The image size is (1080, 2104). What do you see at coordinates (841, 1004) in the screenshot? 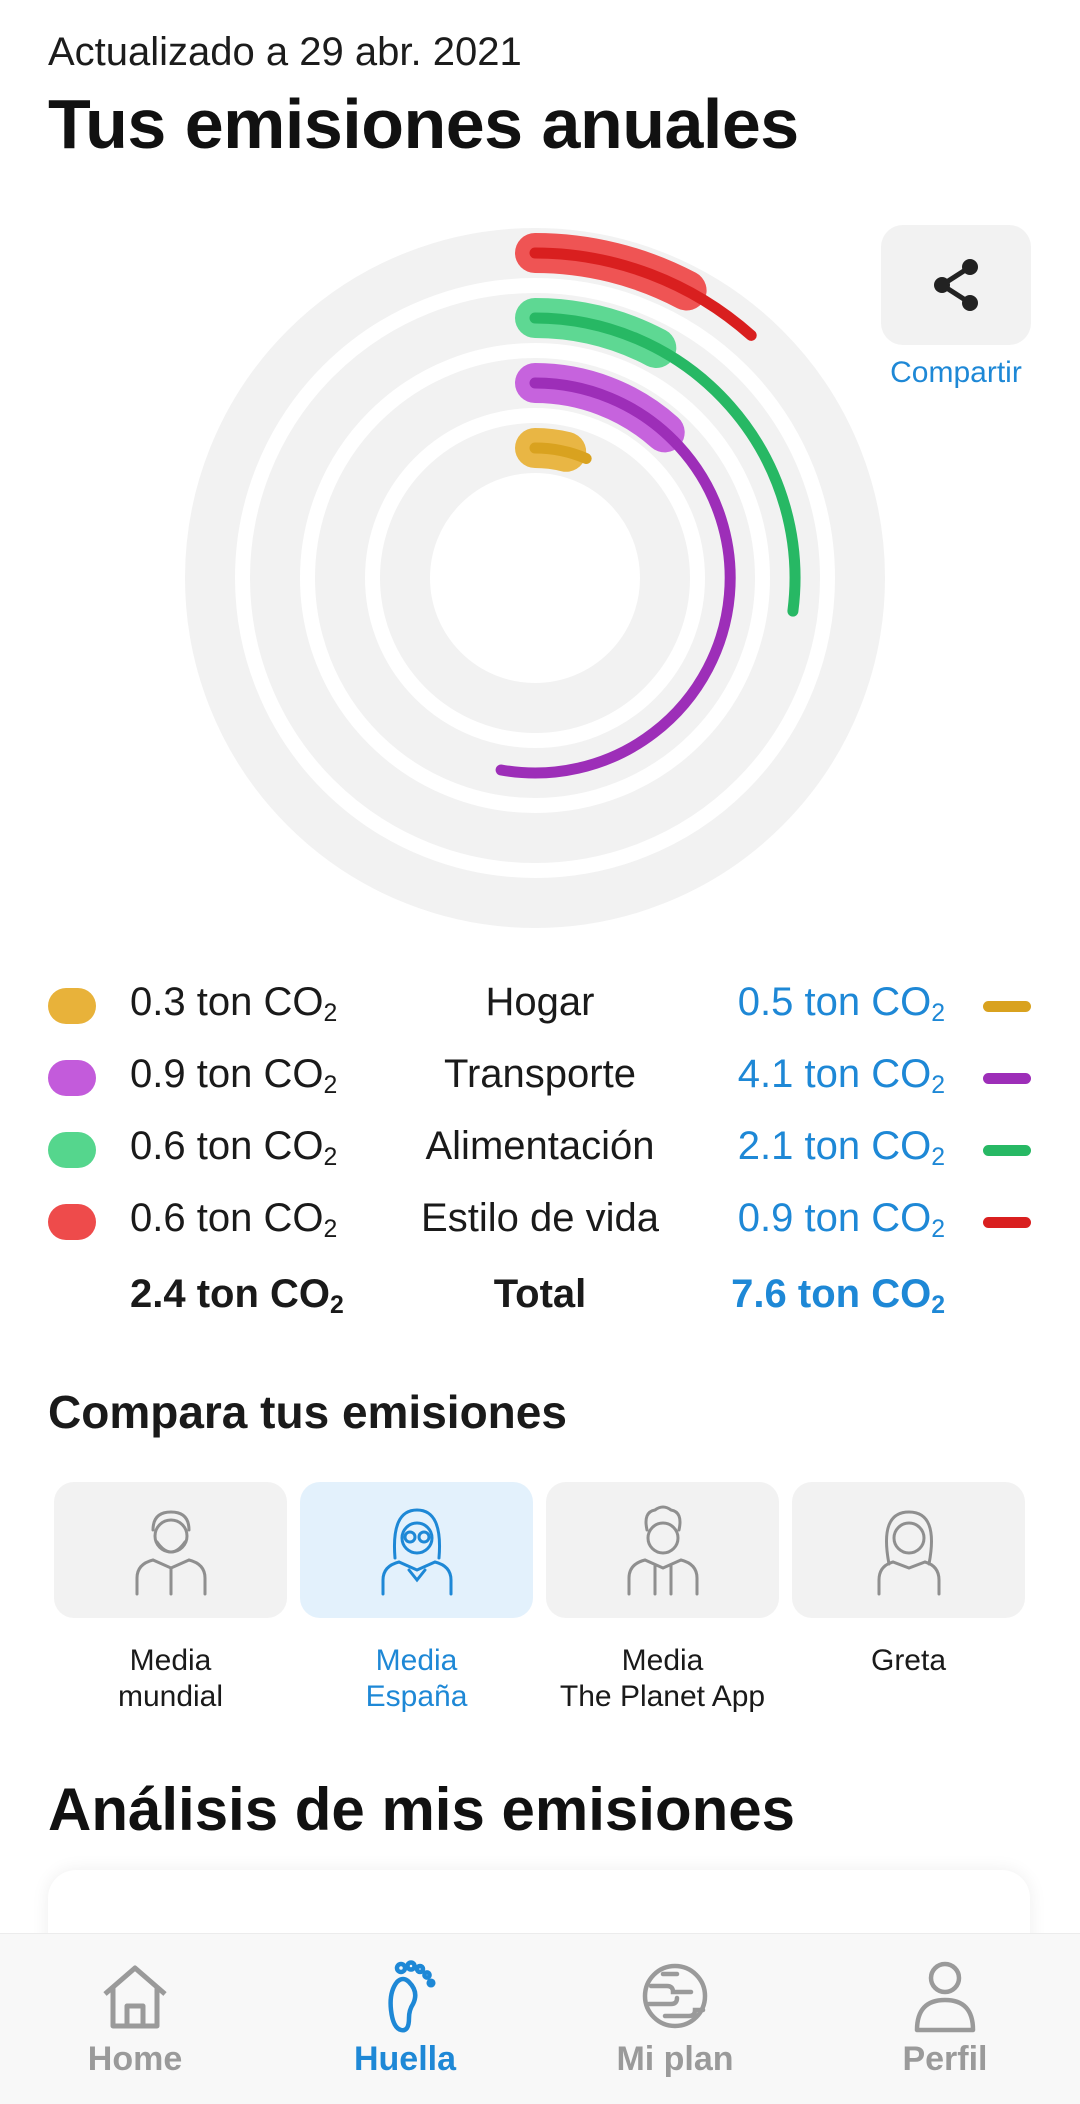
I see `average-value: 0.5 ton CO2` at bounding box center [841, 1004].